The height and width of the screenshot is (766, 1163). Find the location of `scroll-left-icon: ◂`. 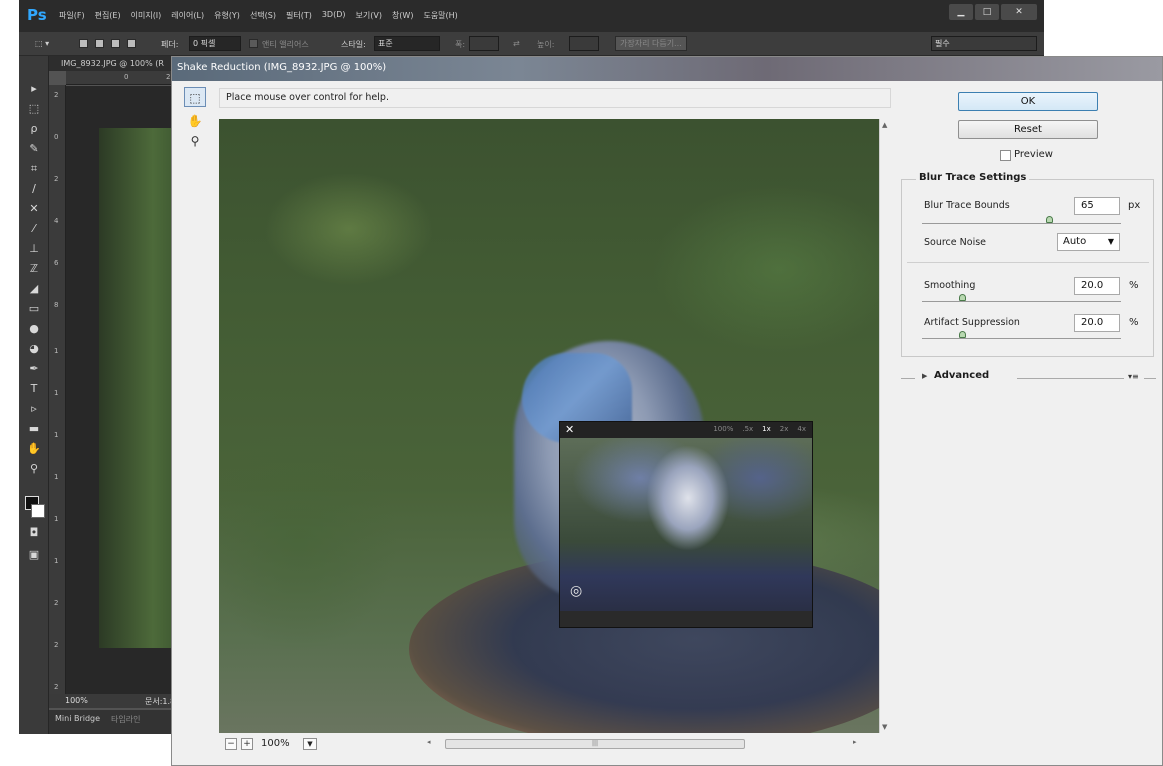

scroll-left-icon: ◂ is located at coordinates (429, 742).